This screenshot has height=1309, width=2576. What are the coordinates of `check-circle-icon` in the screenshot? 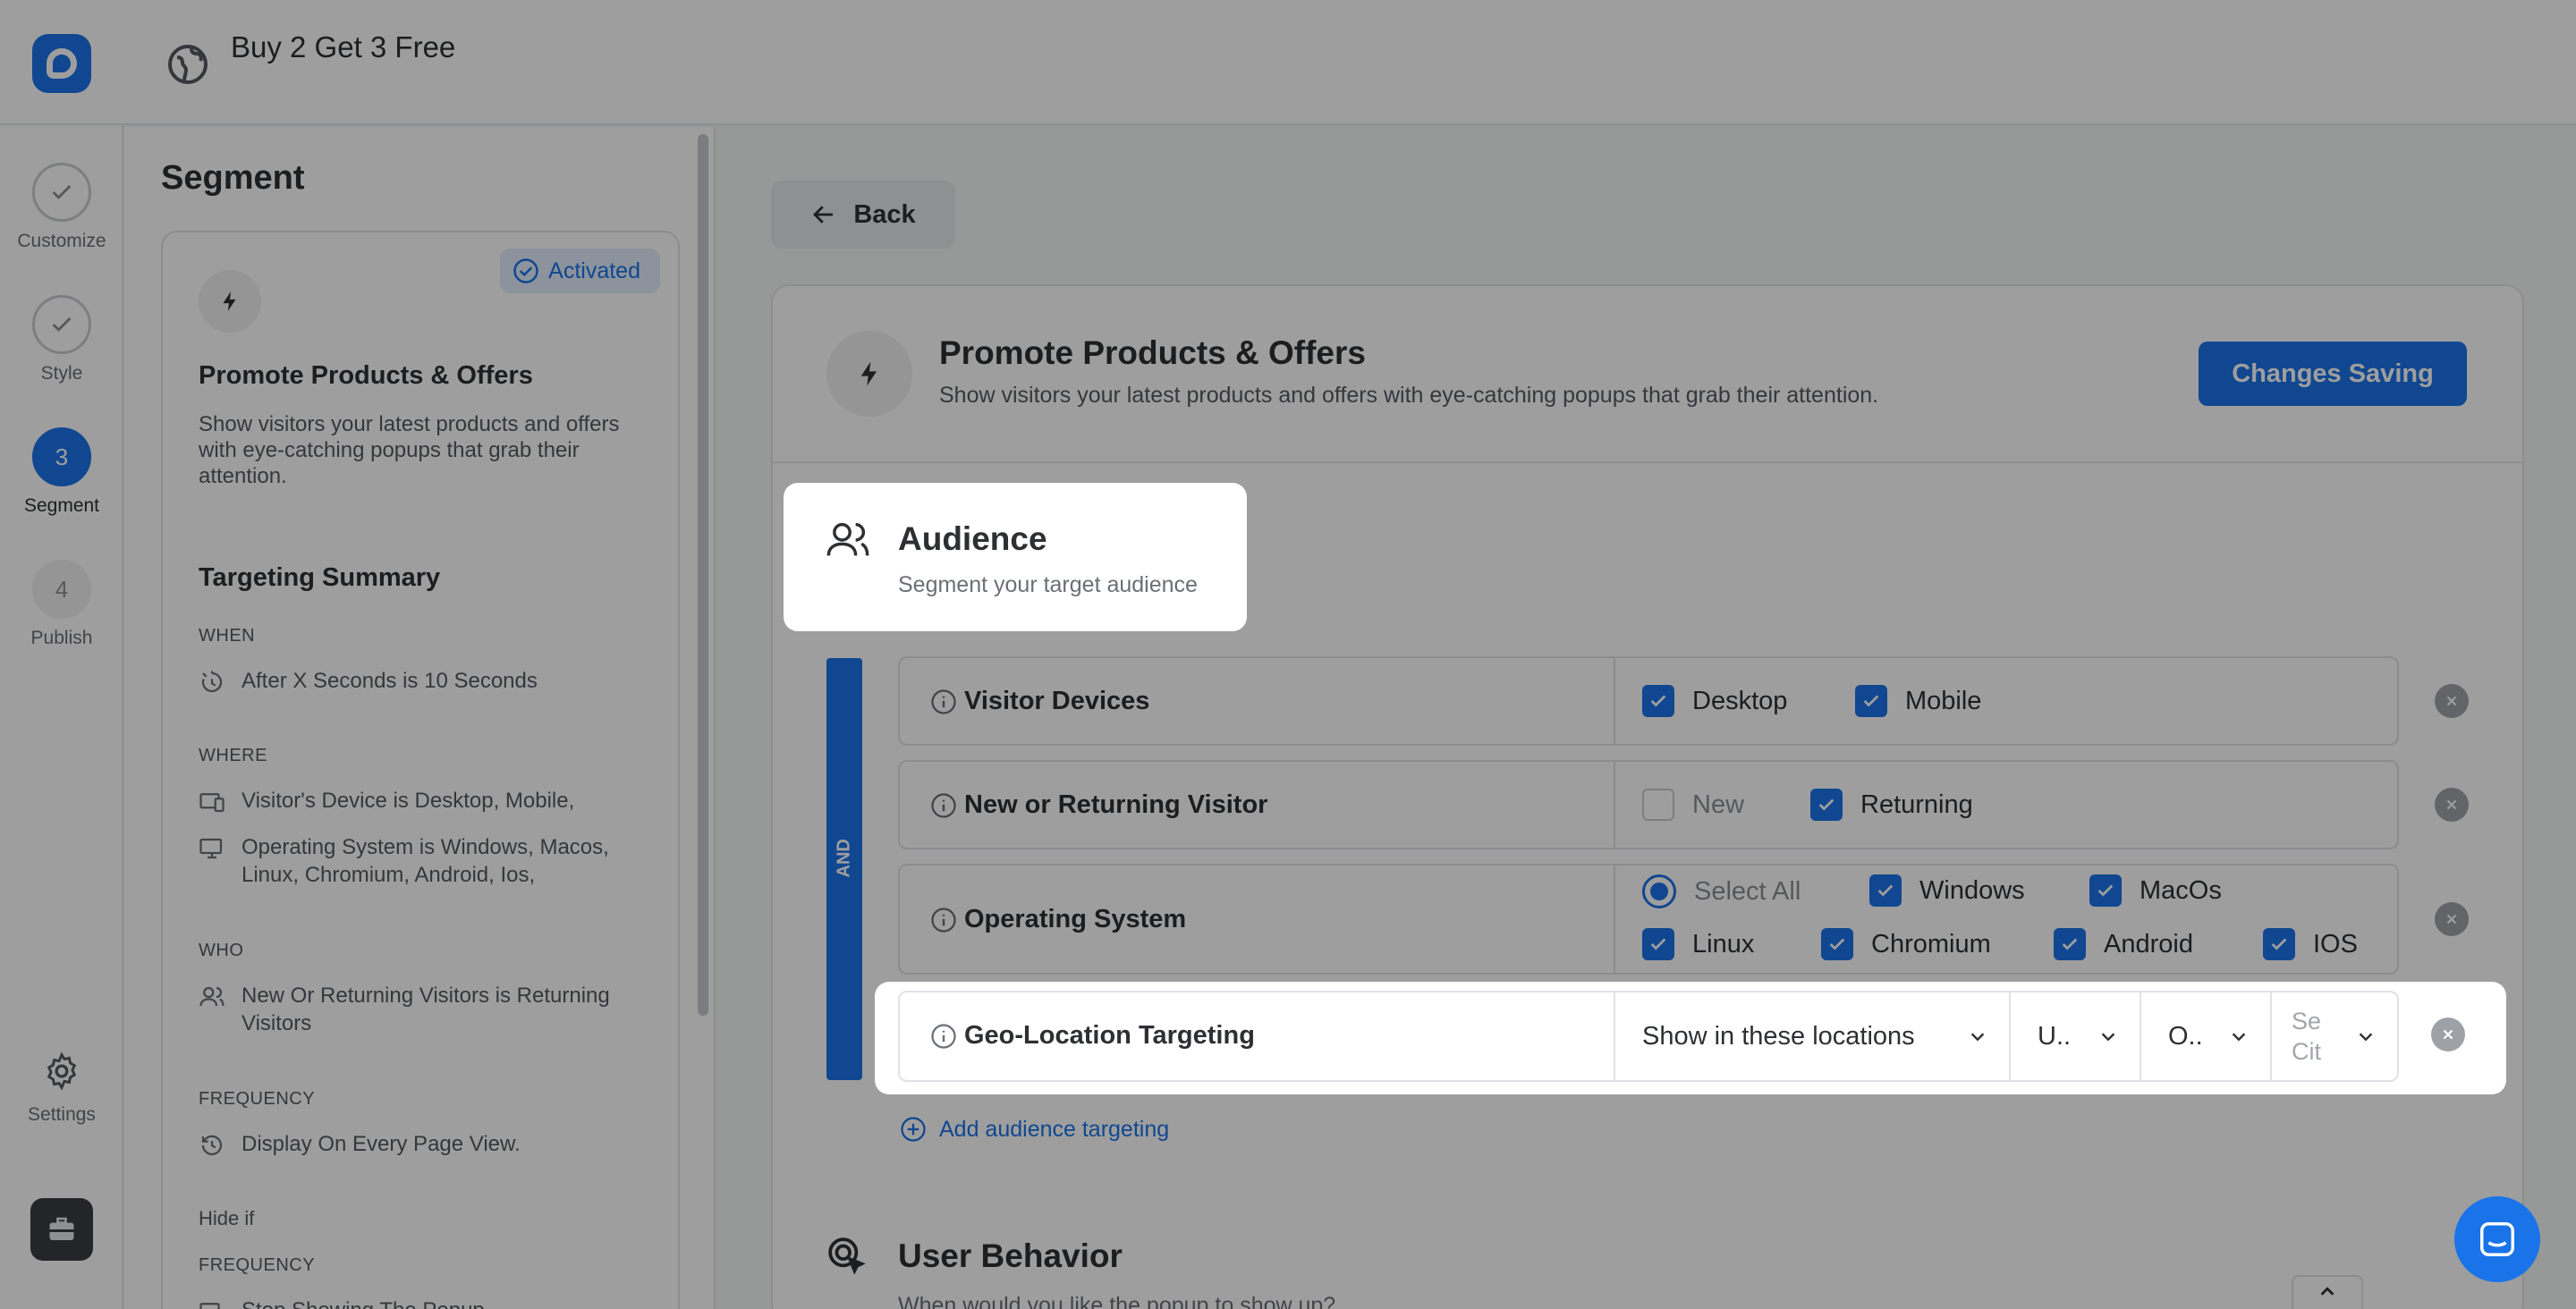 It's located at (525, 270).